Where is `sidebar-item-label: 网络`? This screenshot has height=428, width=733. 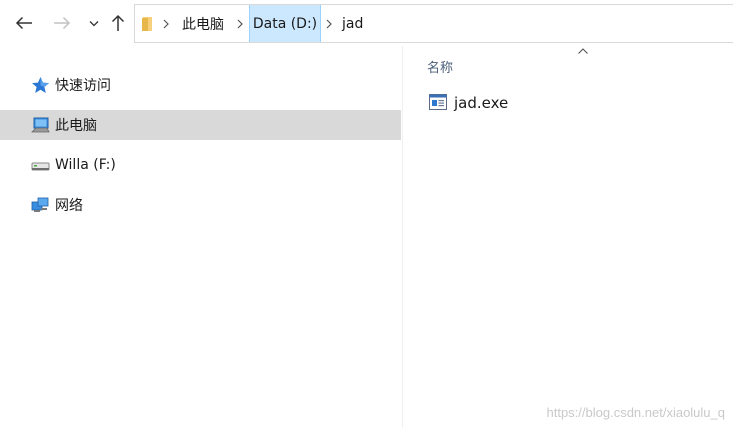
sidebar-item-label: 网络 is located at coordinates (69, 206).